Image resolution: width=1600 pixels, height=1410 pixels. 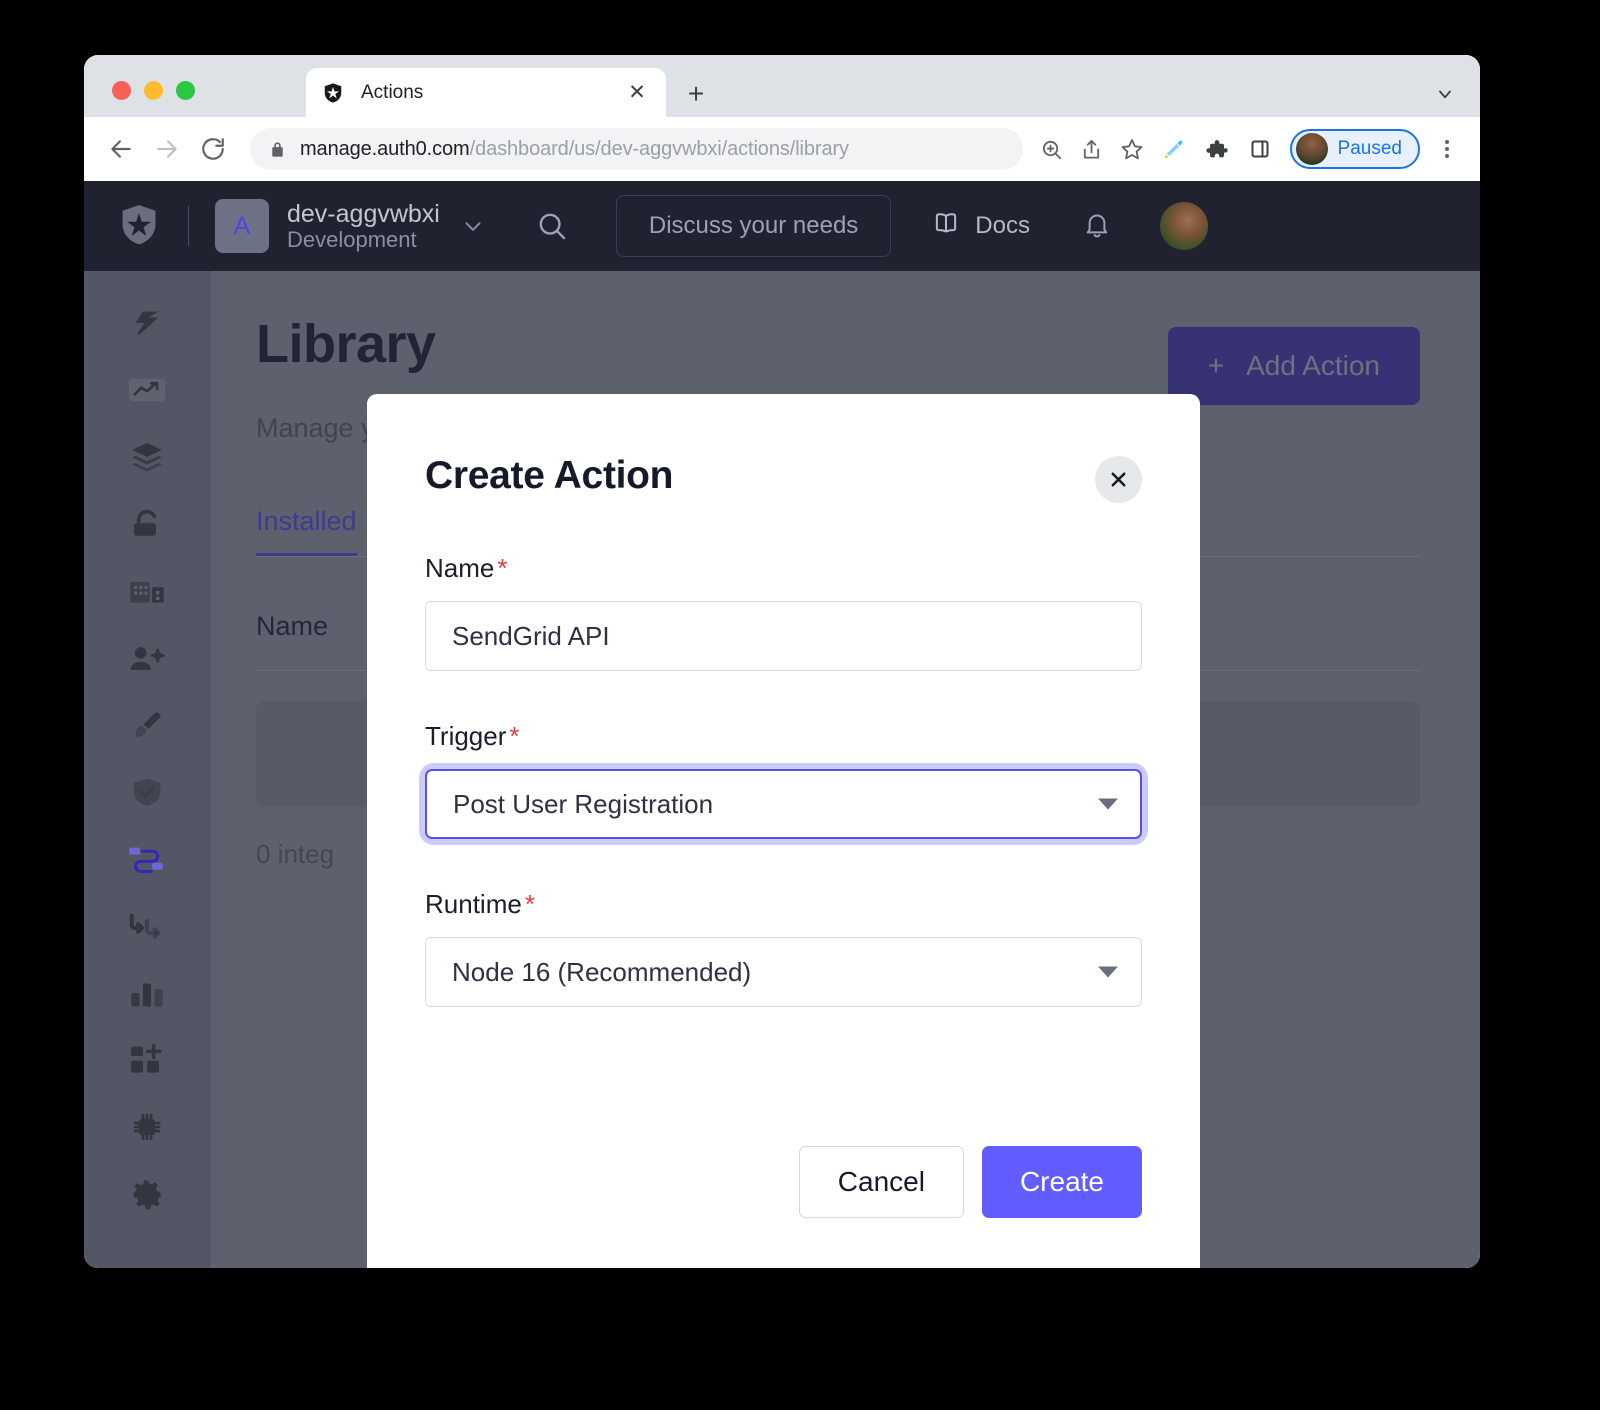 What do you see at coordinates (783, 736) in the screenshot?
I see `trigger-field-label: Trigger *` at bounding box center [783, 736].